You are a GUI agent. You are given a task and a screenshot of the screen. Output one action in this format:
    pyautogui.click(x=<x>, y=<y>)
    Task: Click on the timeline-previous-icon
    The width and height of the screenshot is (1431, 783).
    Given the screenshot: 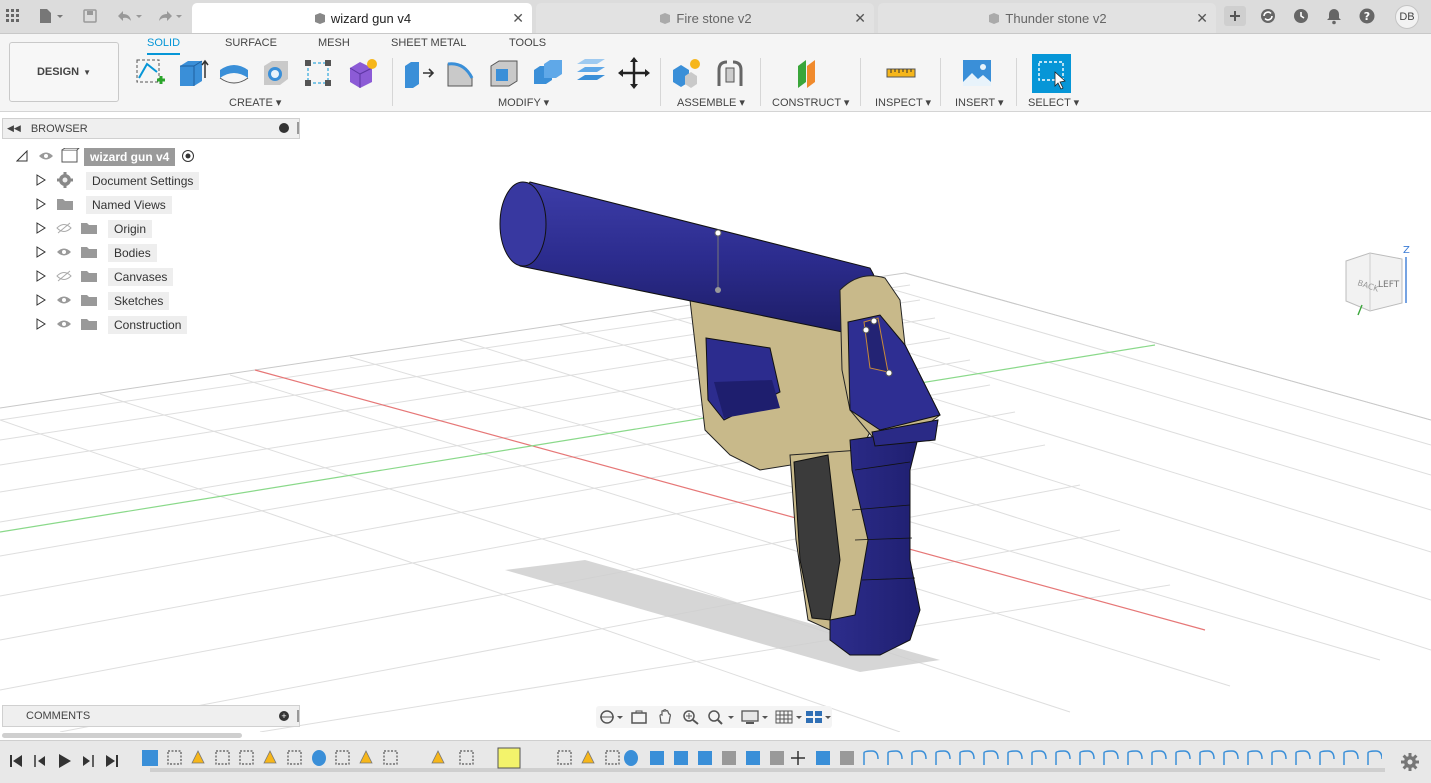 What is the action you would take?
    pyautogui.click(x=40, y=761)
    